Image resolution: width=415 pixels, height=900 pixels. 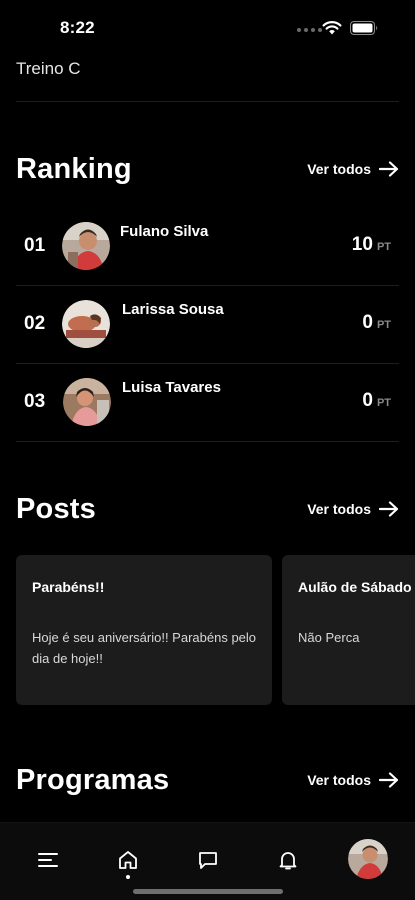 I want to click on bell-icon, so click(x=288, y=861).